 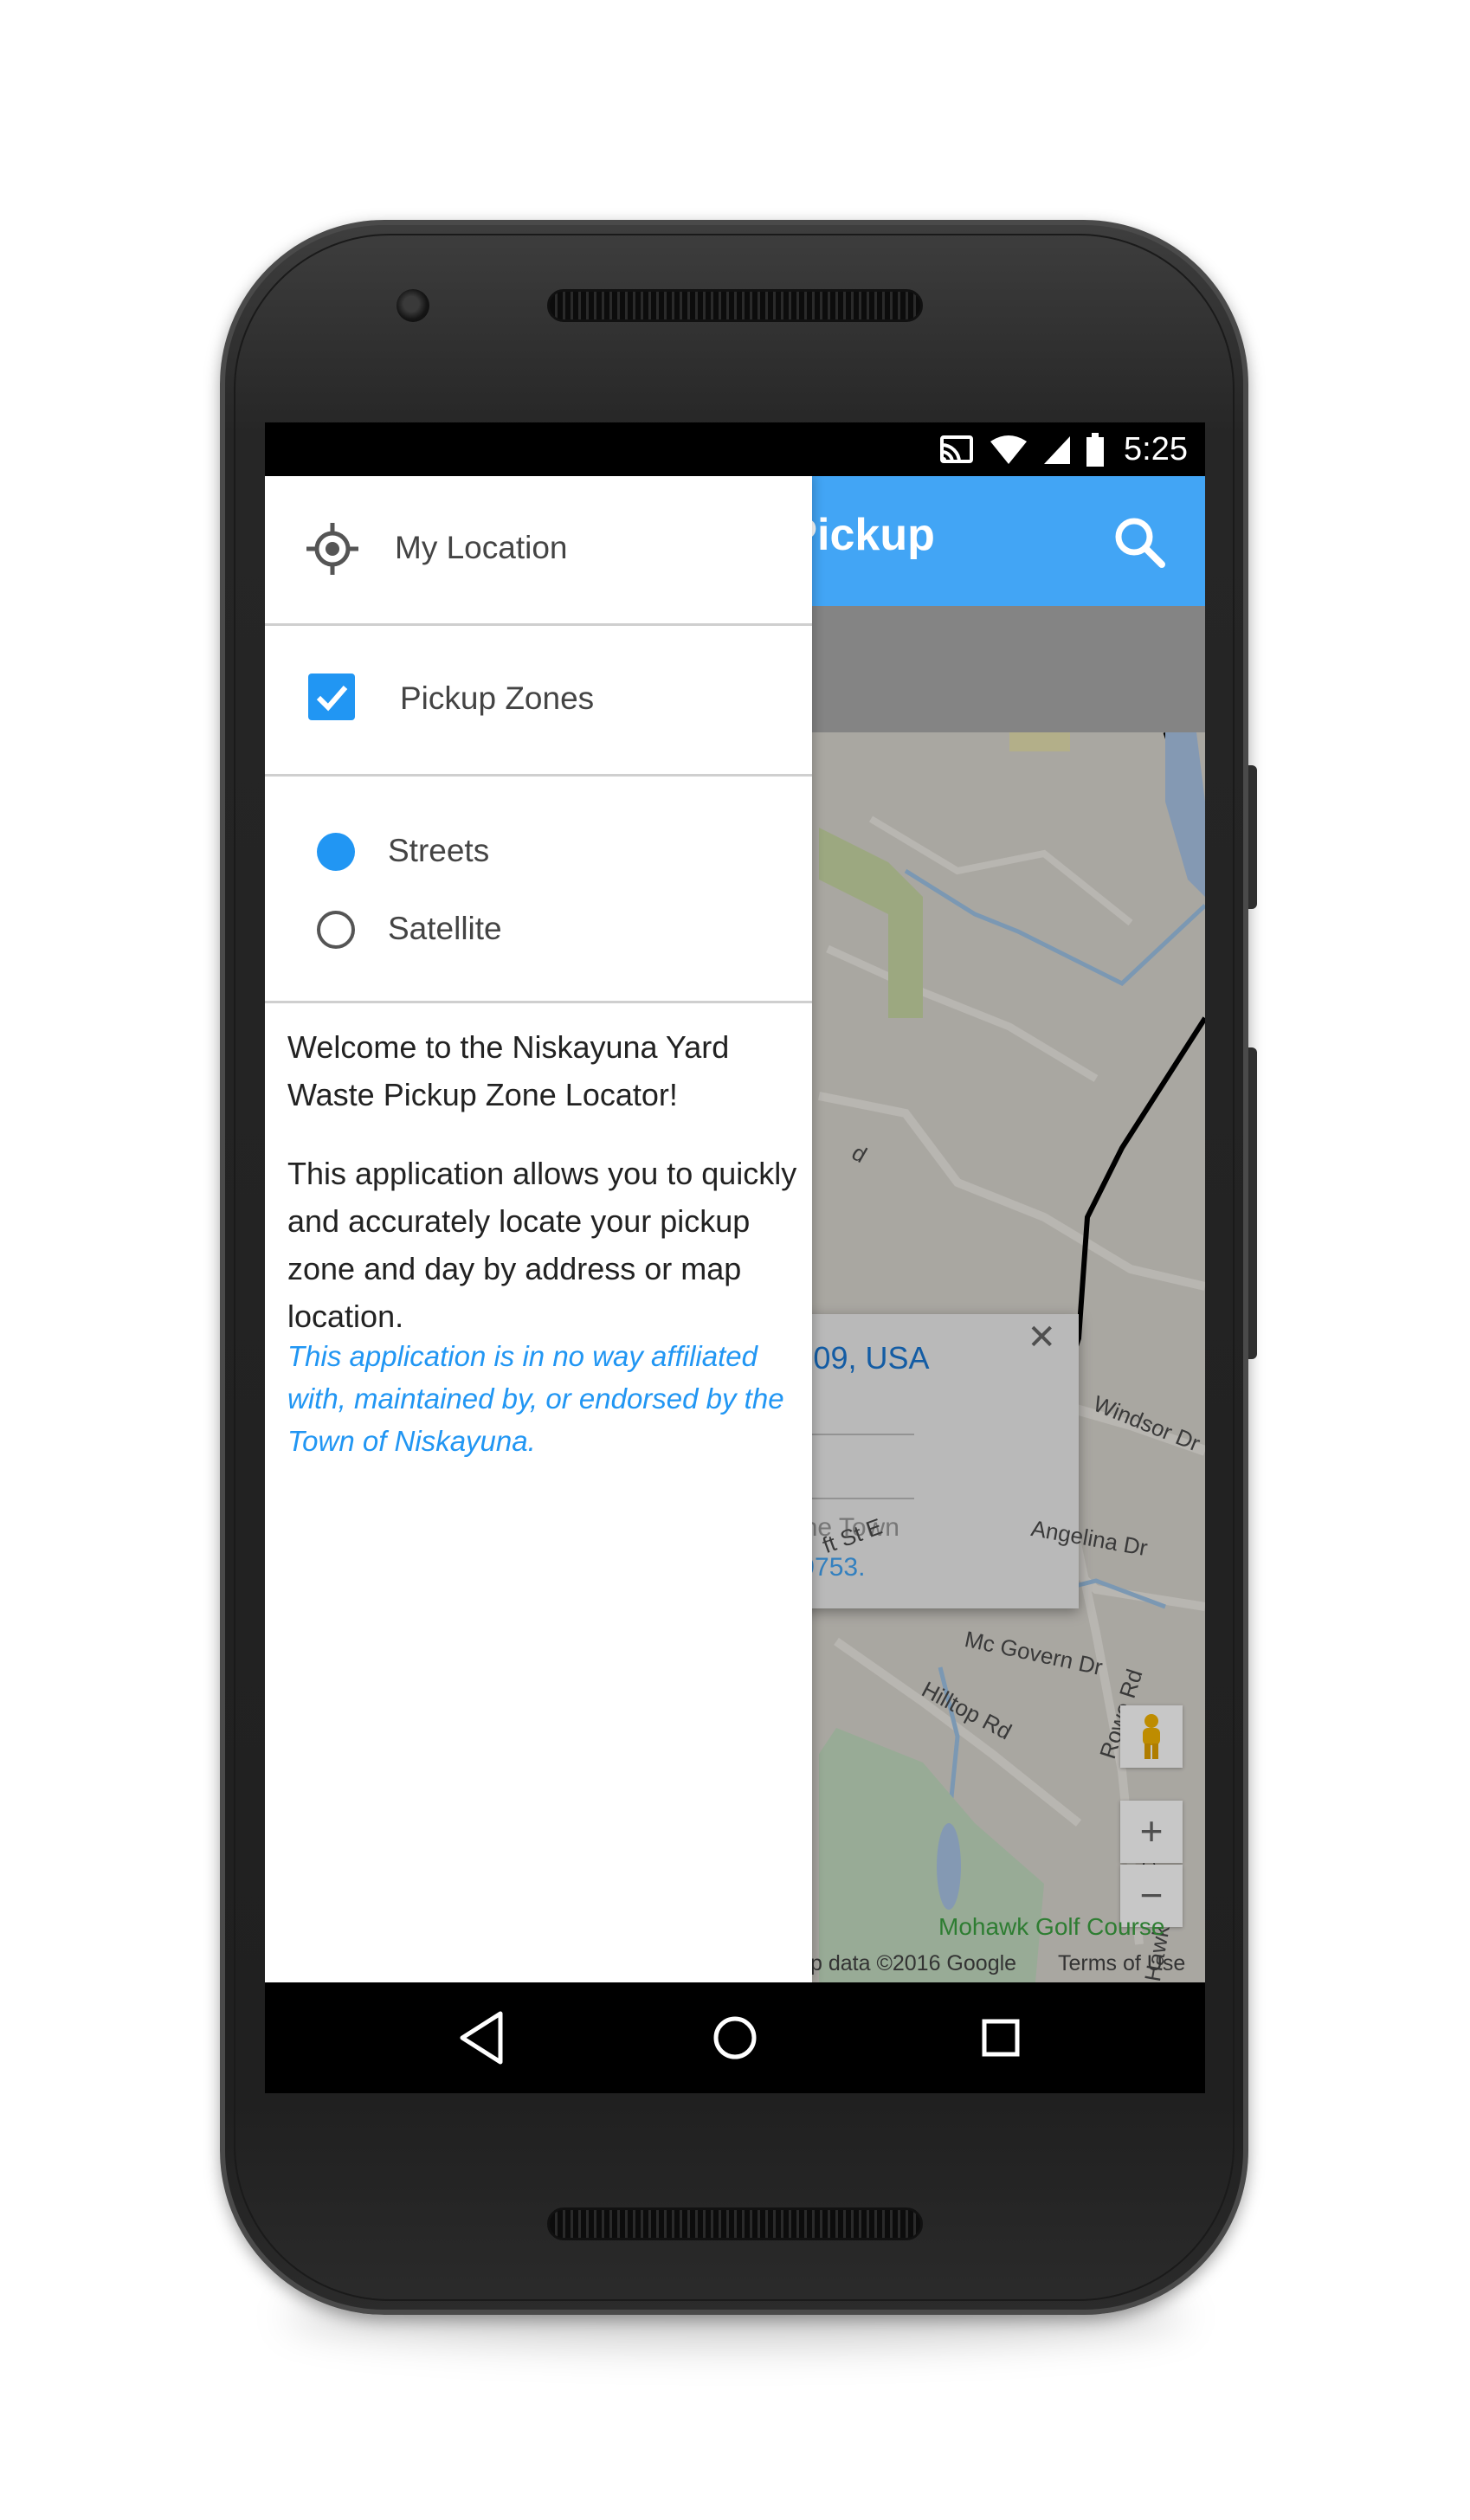 I want to click on power-button, so click(x=1253, y=837).